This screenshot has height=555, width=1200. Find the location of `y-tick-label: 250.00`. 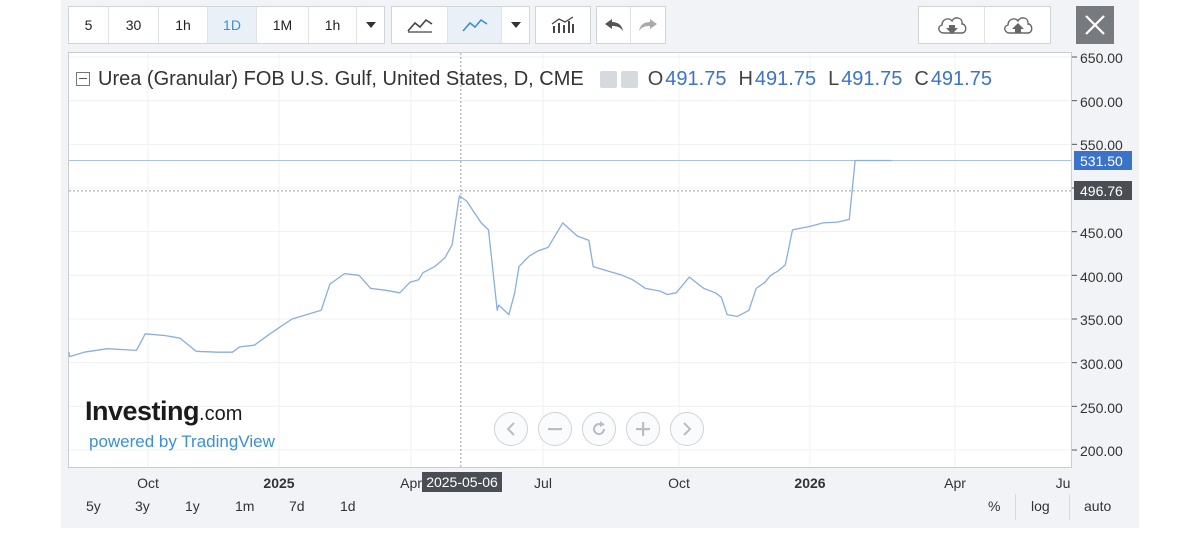

y-tick-label: 250.00 is located at coordinates (1101, 408).